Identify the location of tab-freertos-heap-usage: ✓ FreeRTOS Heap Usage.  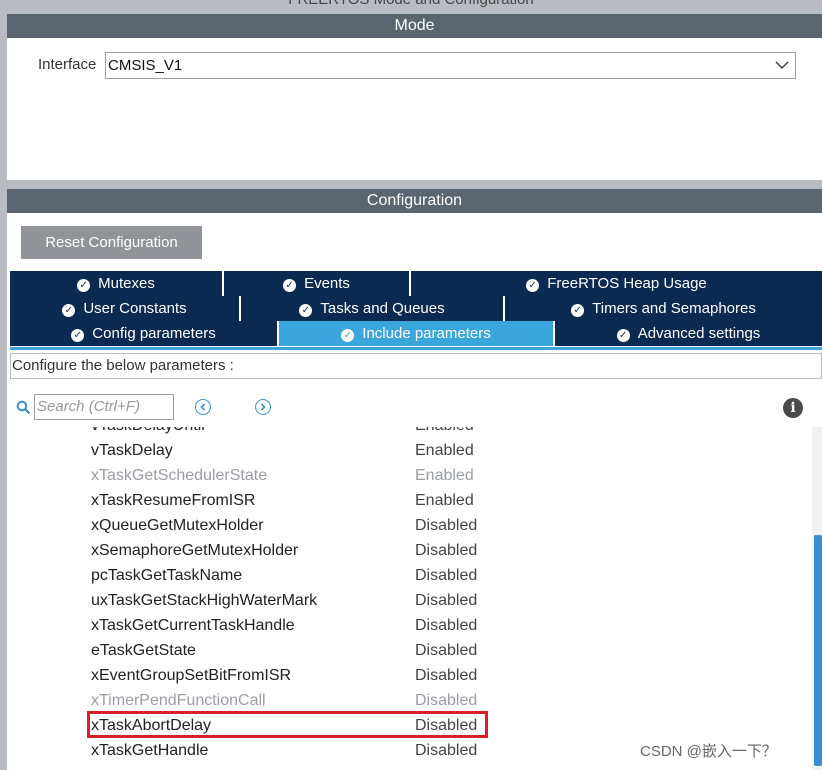
(616, 283).